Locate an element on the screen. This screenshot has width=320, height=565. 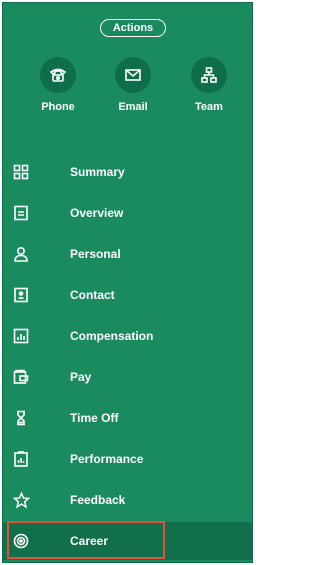
nav-label: Performance is located at coordinates (107, 459).